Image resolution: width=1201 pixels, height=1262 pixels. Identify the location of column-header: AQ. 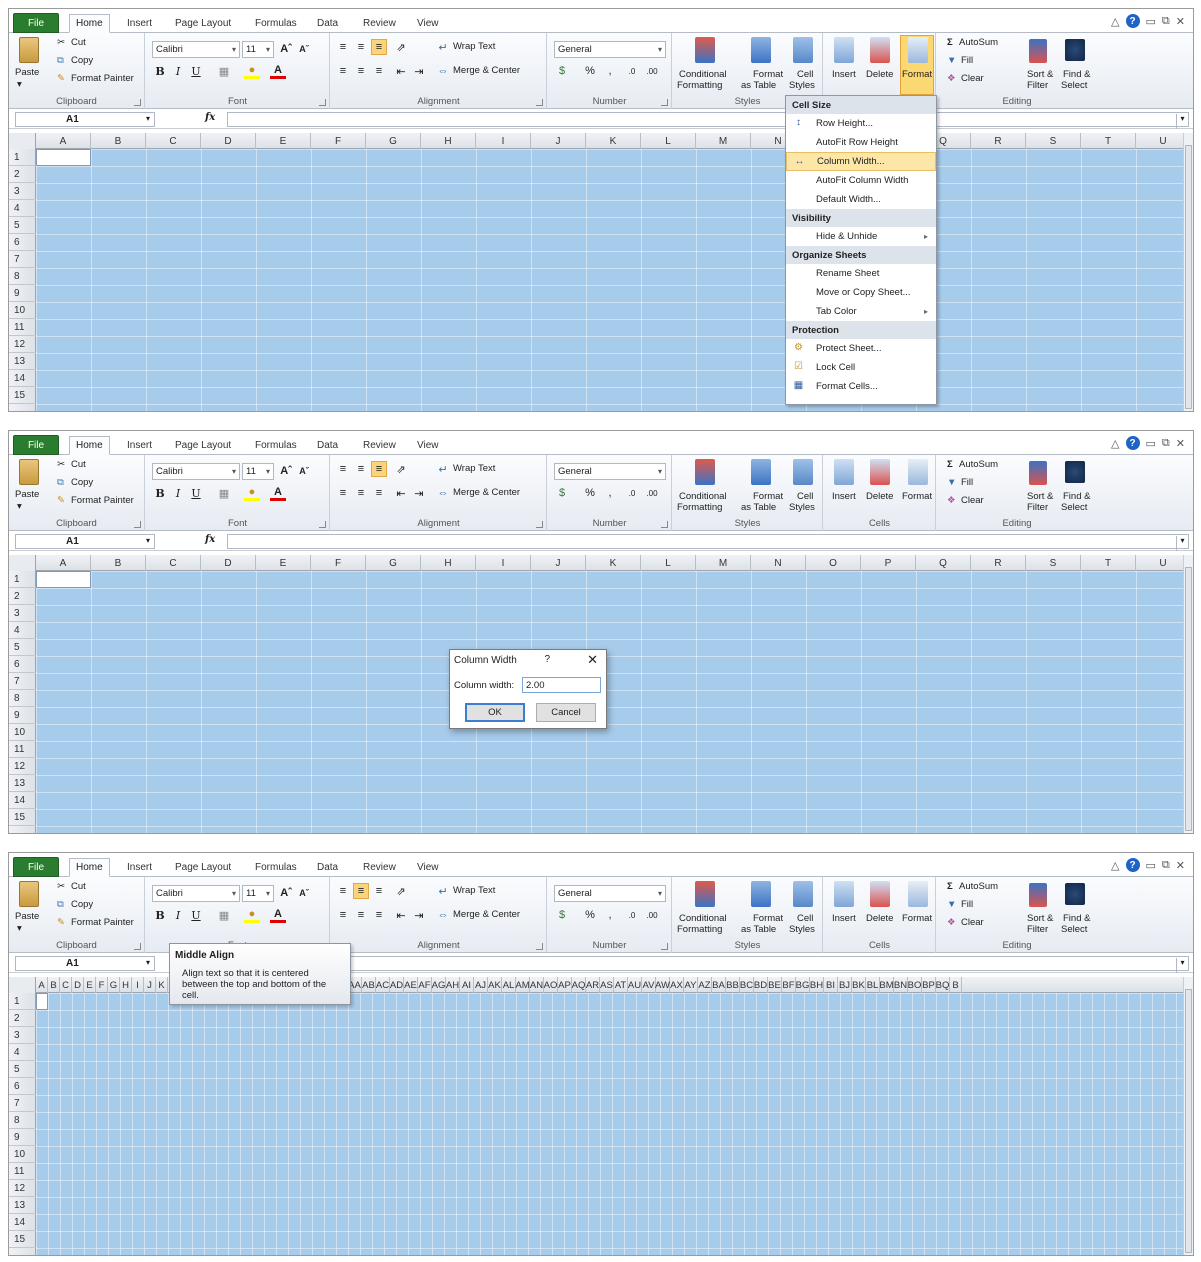
(579, 985).